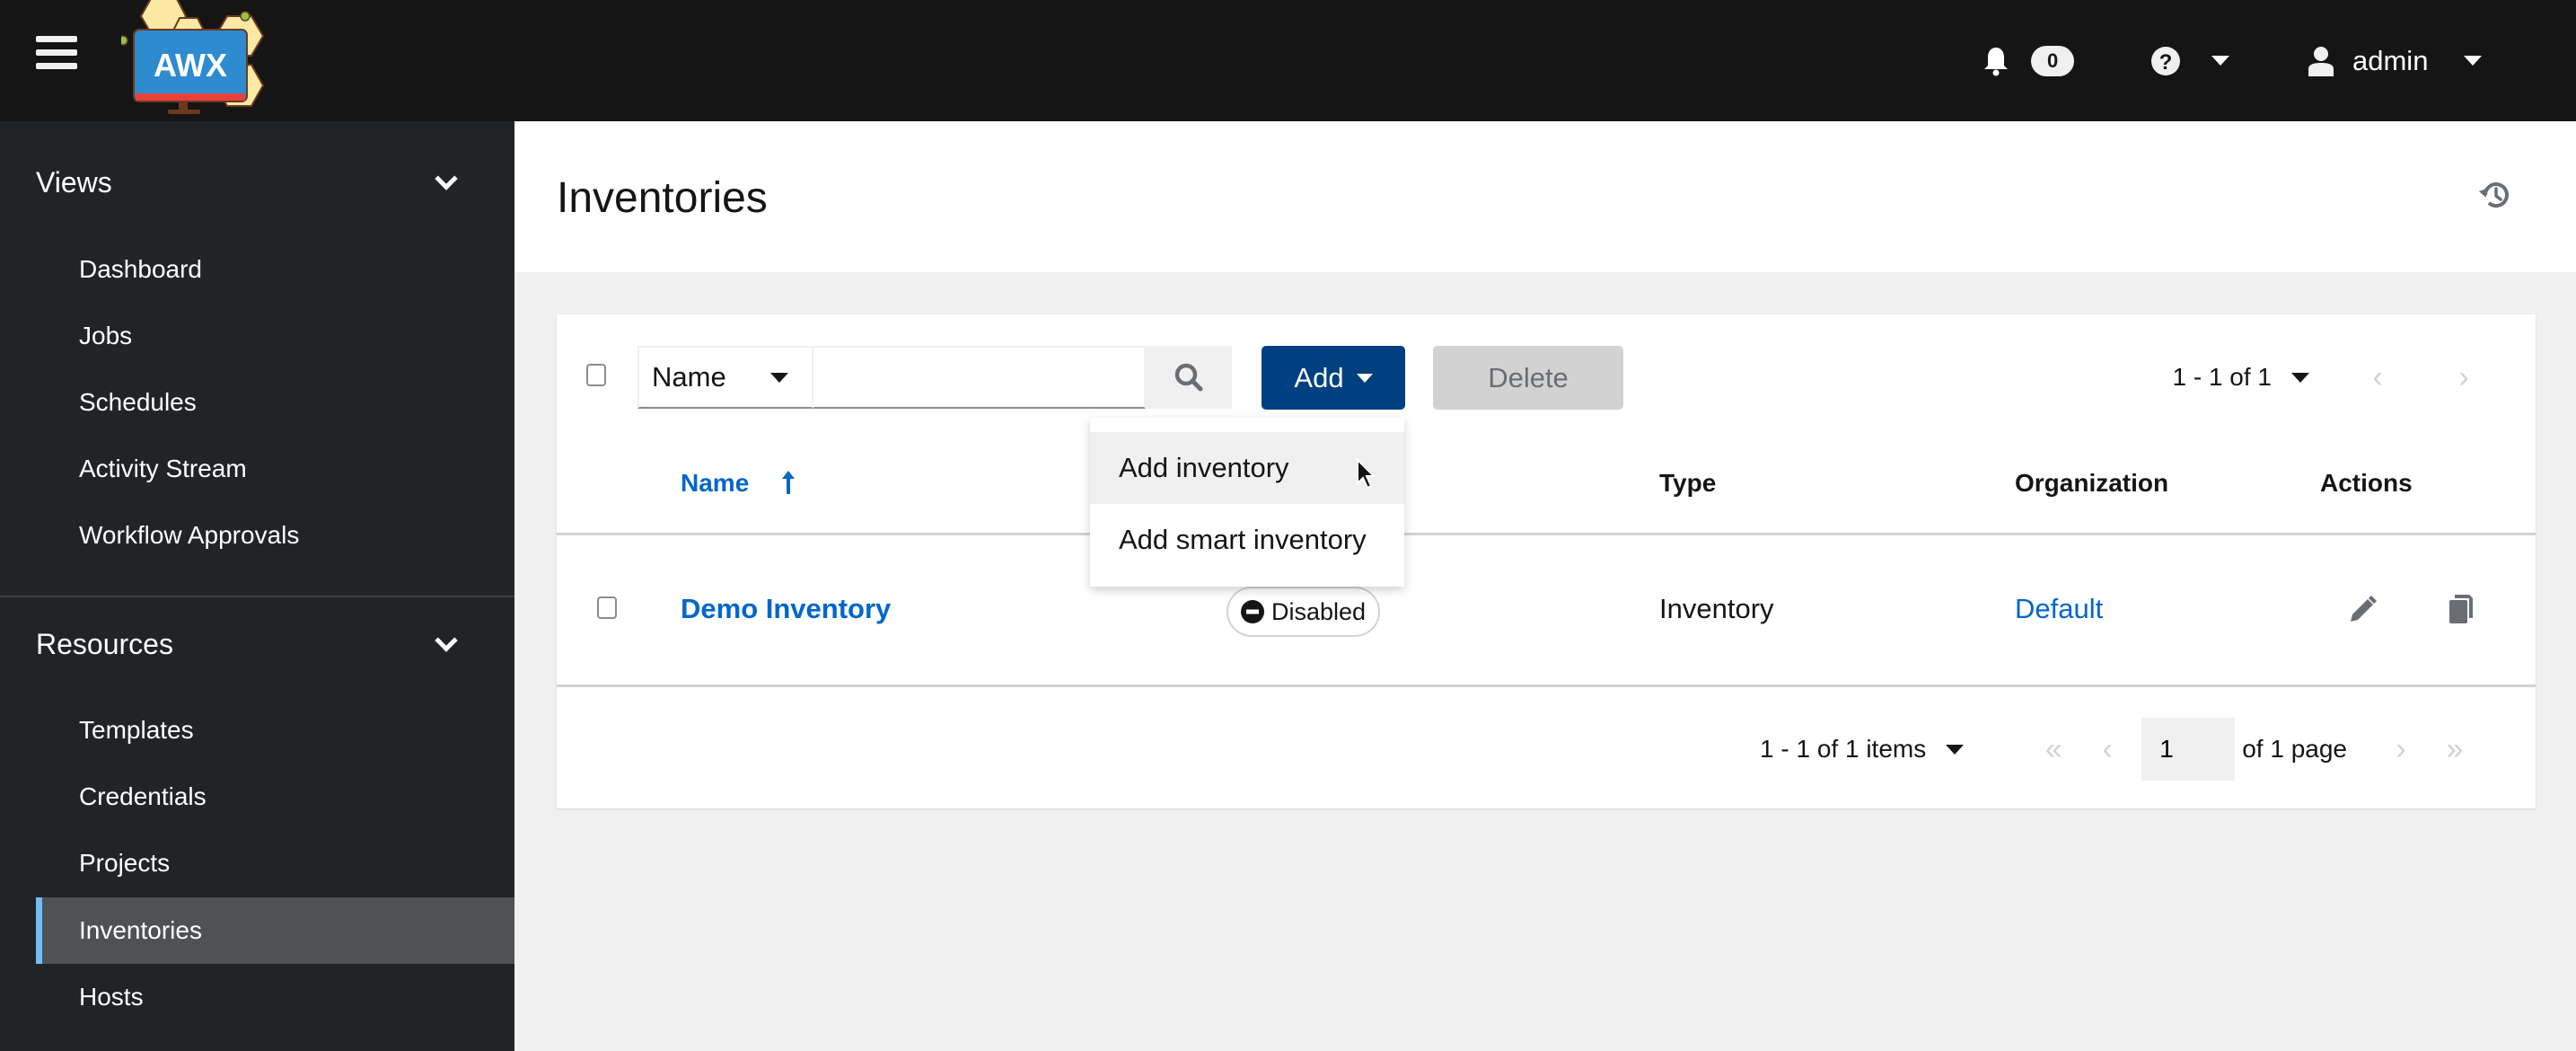 The width and height of the screenshot is (2576, 1051). I want to click on add-dropdown-menu: Add inventory Add smart inventory, so click(1247, 502).